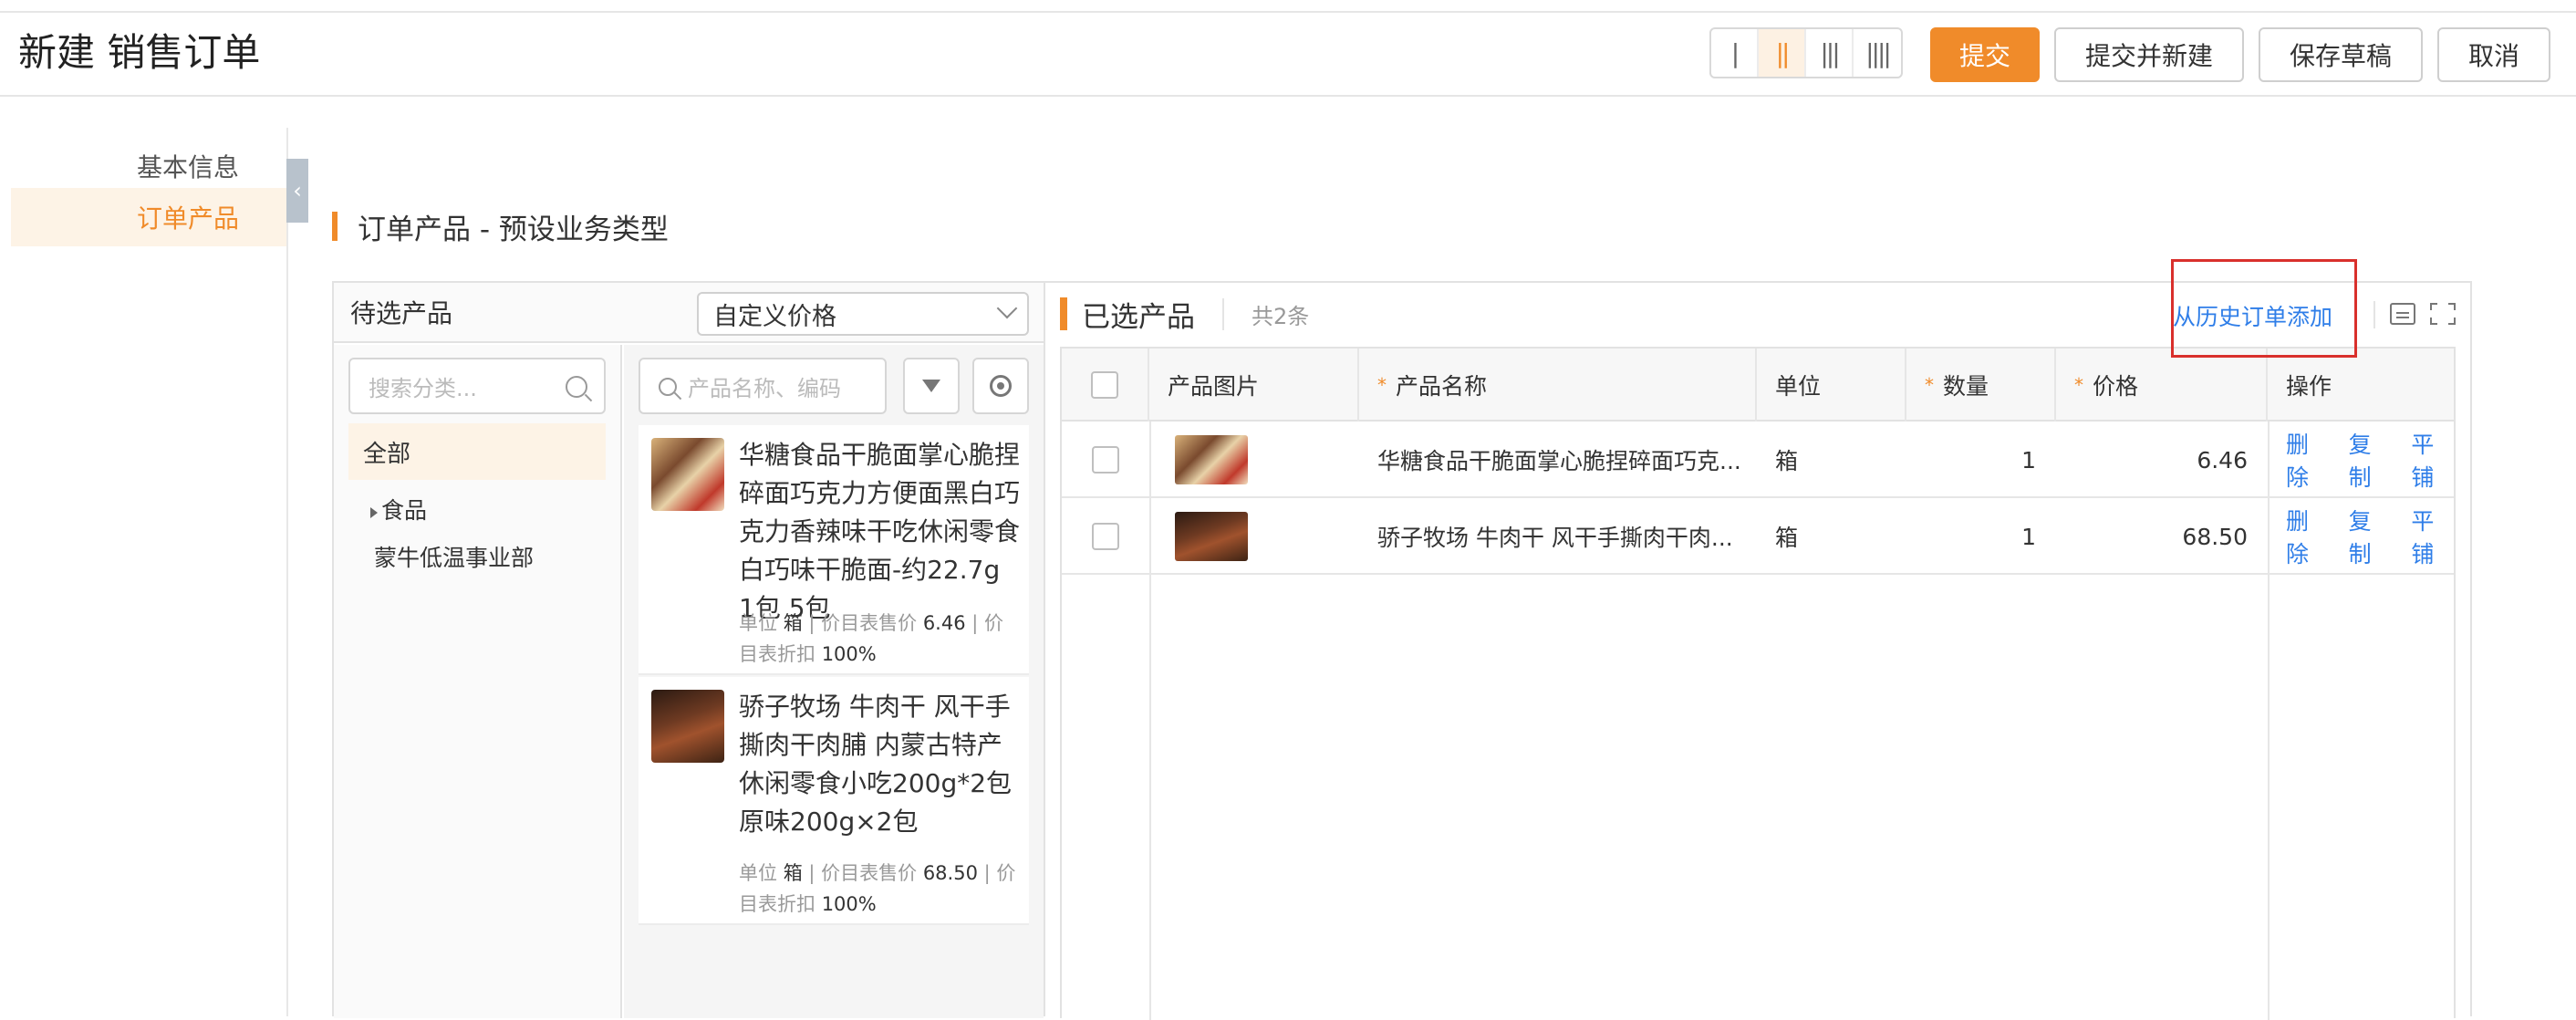 The height and width of the screenshot is (1020, 2576). I want to click on product-meta: 单位 箱 | 价目表售价 68.50 | 价目表折扣 100%, so click(877, 889).